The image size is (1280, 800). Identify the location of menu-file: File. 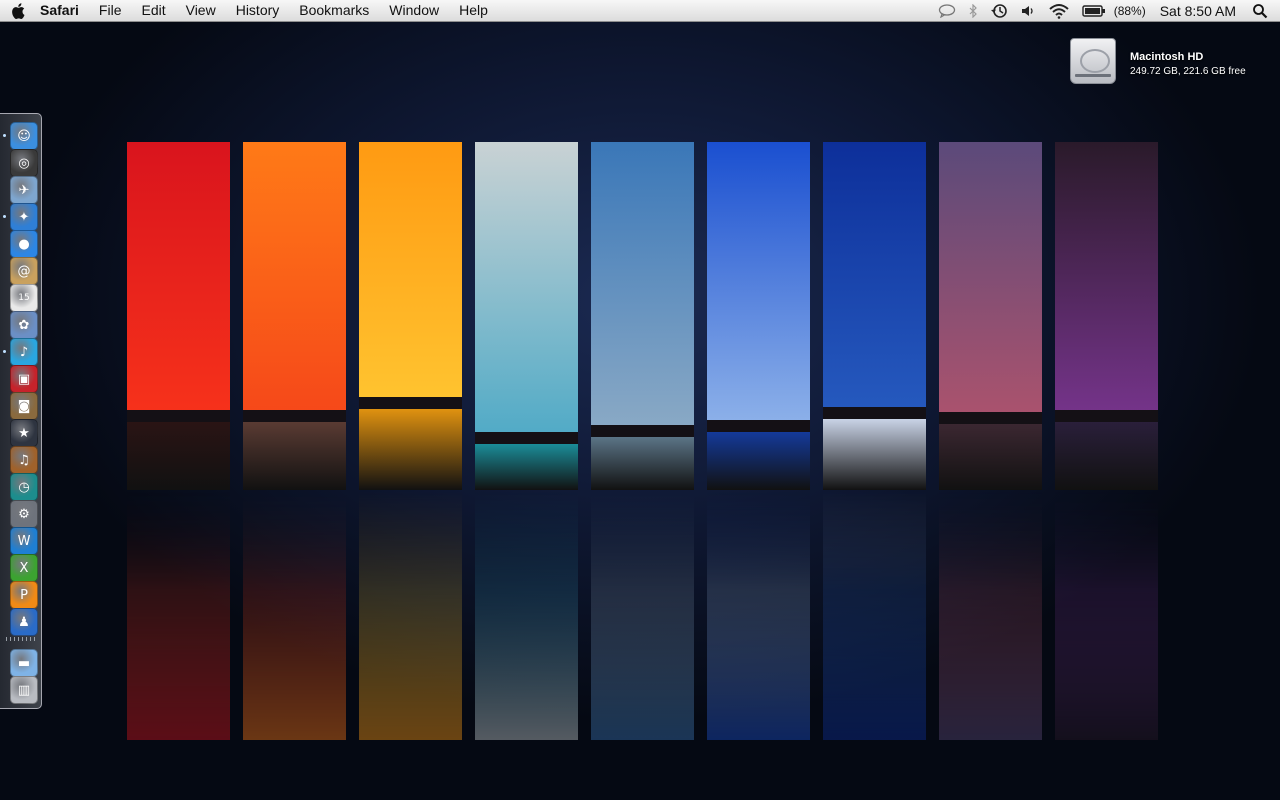
(110, 10).